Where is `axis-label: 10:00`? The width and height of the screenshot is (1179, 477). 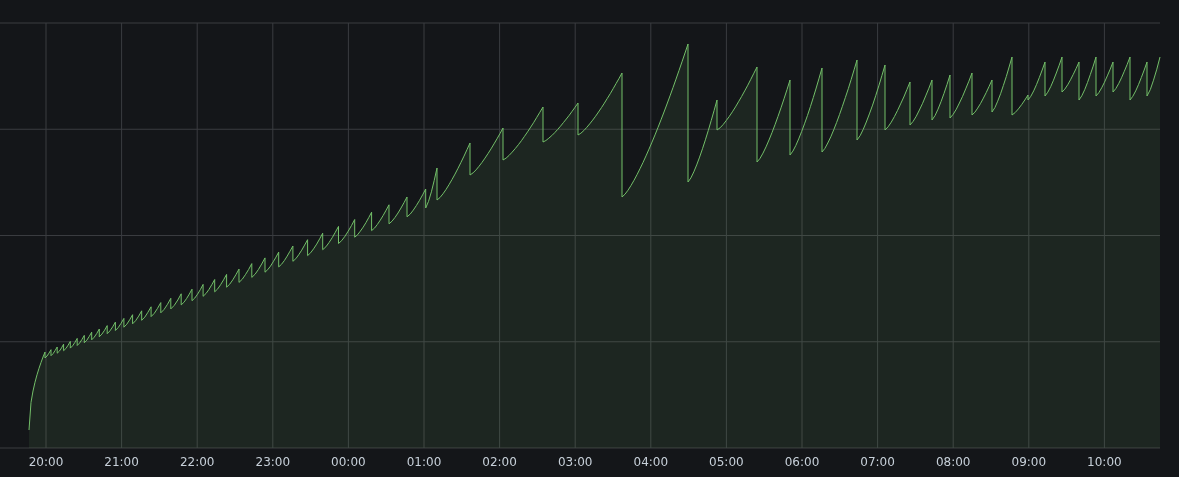 axis-label: 10:00 is located at coordinates (1104, 462).